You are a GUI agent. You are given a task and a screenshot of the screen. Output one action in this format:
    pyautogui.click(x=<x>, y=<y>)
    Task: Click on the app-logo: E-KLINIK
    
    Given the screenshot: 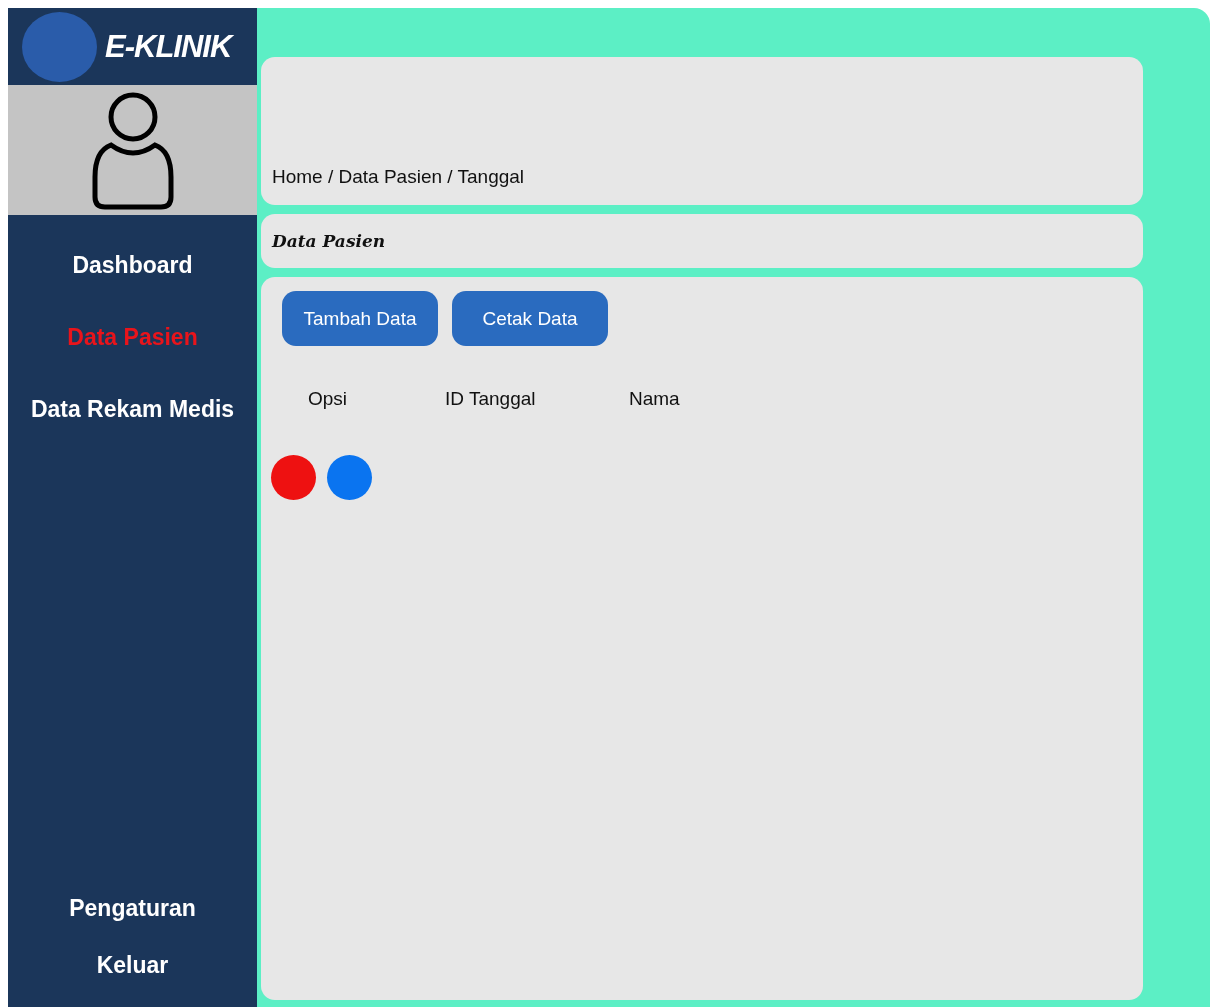 What is the action you would take?
    pyautogui.click(x=168, y=46)
    